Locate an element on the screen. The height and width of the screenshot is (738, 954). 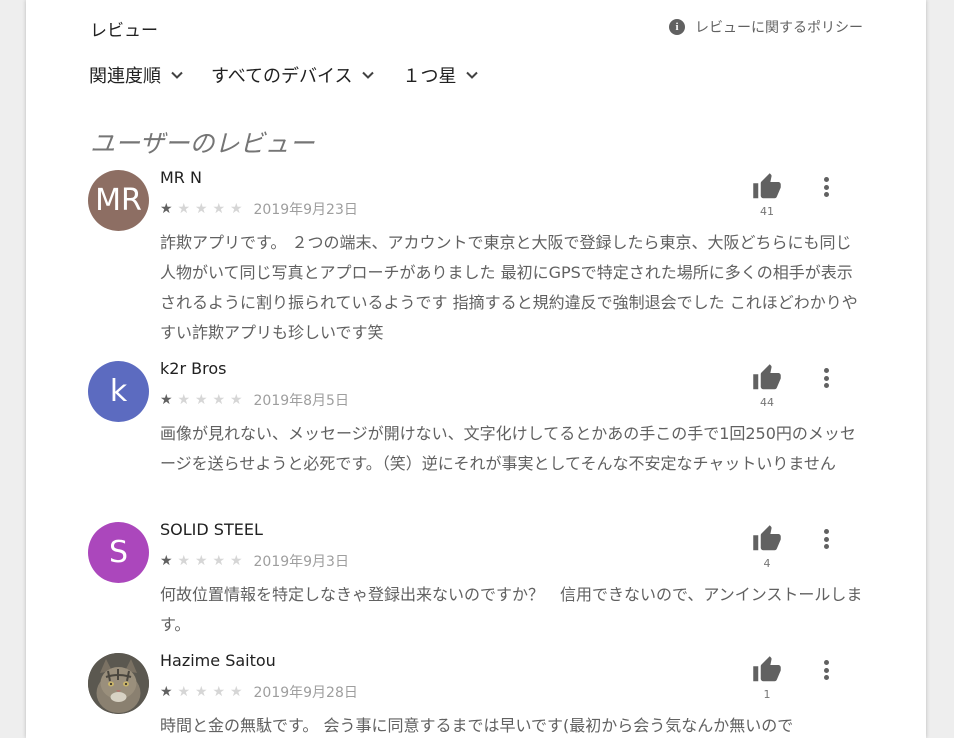
review-meta: ★ ★ ★ ★ ★ 2019年9月28日 is located at coordinates (259, 692).